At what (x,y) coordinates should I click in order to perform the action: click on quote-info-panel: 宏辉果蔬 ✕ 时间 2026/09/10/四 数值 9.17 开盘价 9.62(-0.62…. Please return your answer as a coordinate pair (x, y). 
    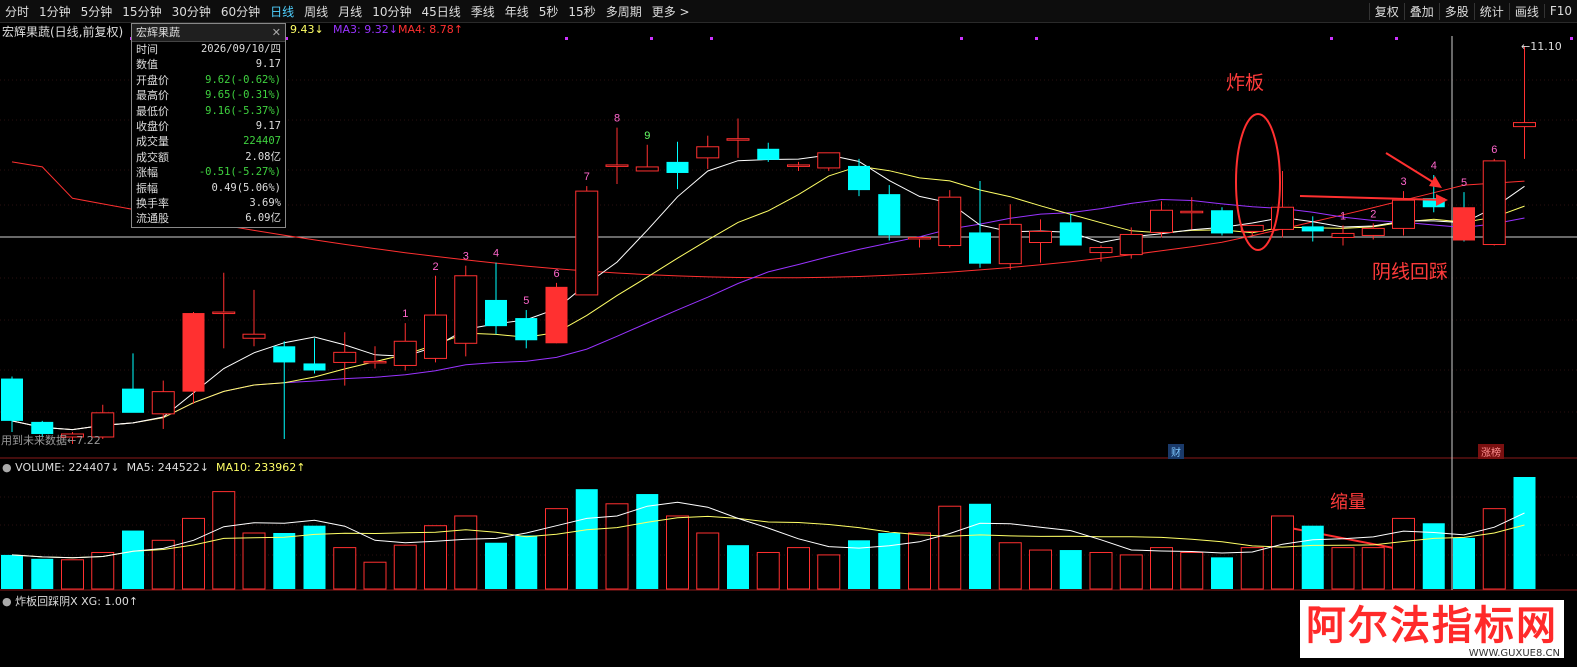
    Looking at the image, I should click on (208, 125).